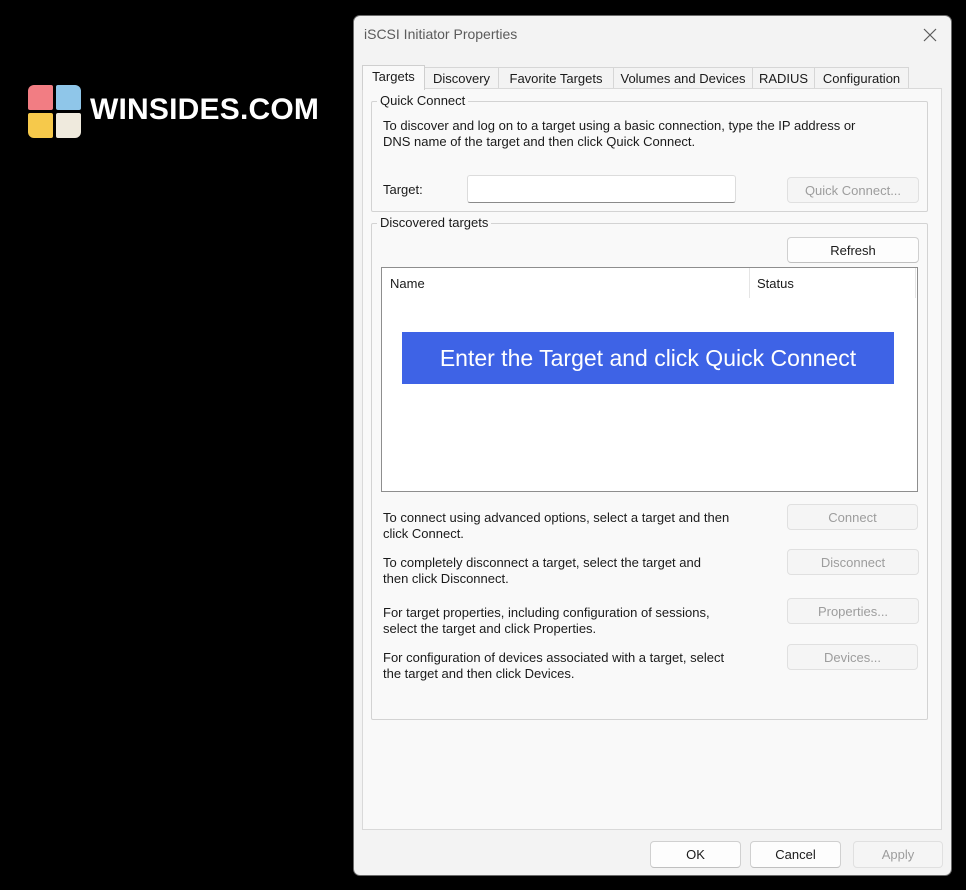 The height and width of the screenshot is (890, 966). What do you see at coordinates (853, 562) in the screenshot?
I see `disconnect-button: Disconnect` at bounding box center [853, 562].